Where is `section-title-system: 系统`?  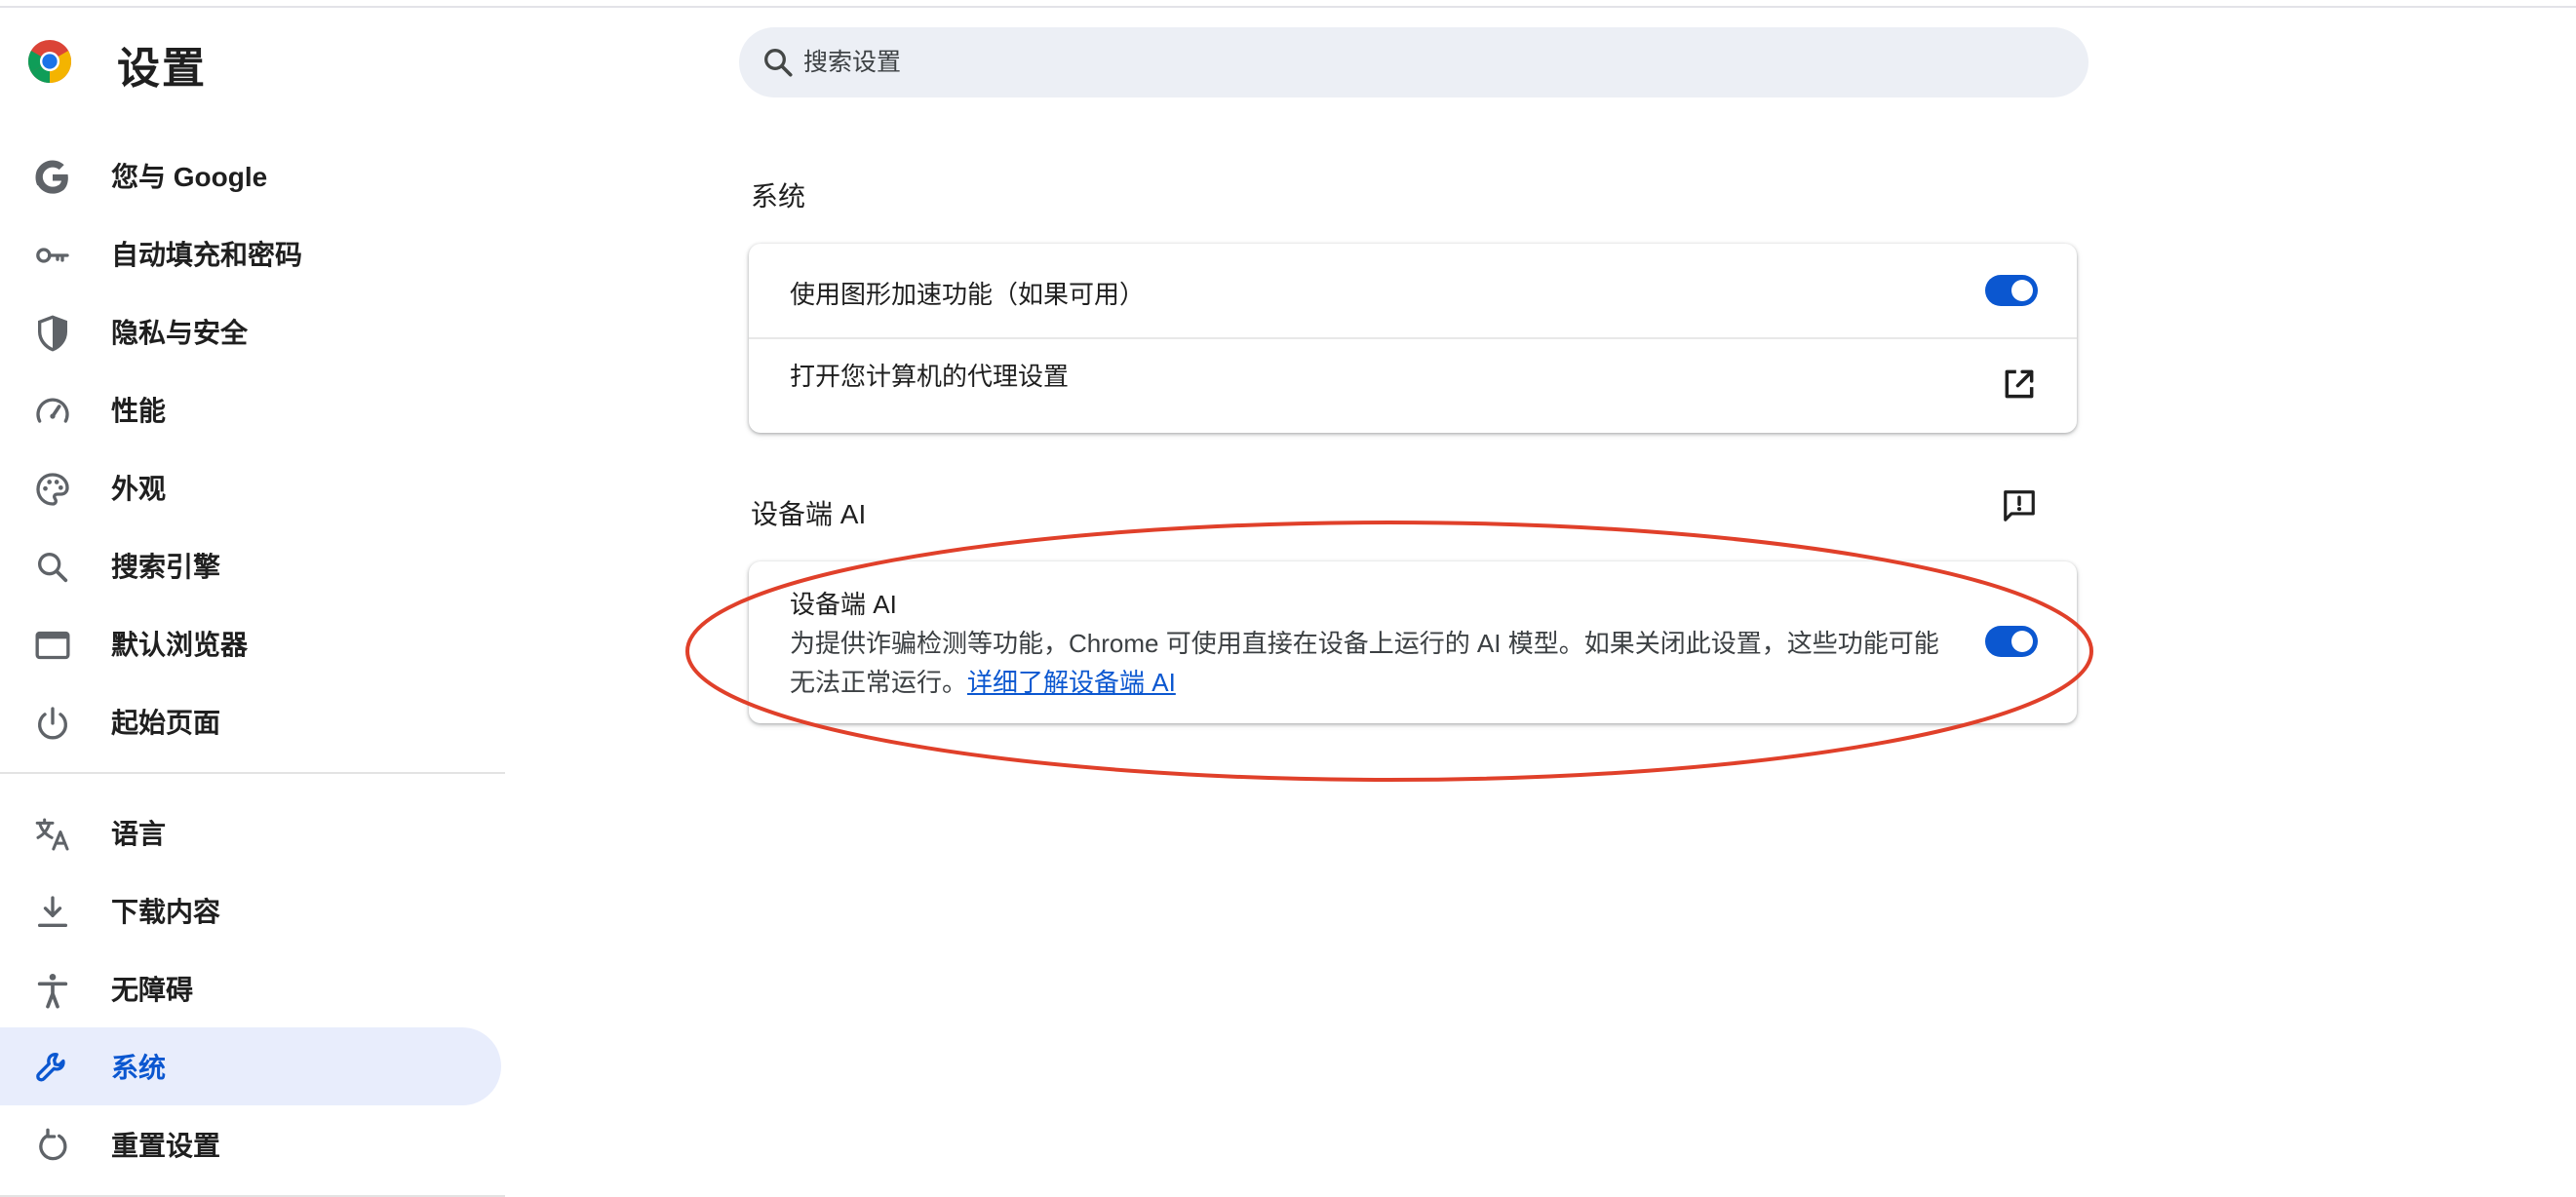 section-title-system: 系统 is located at coordinates (778, 196).